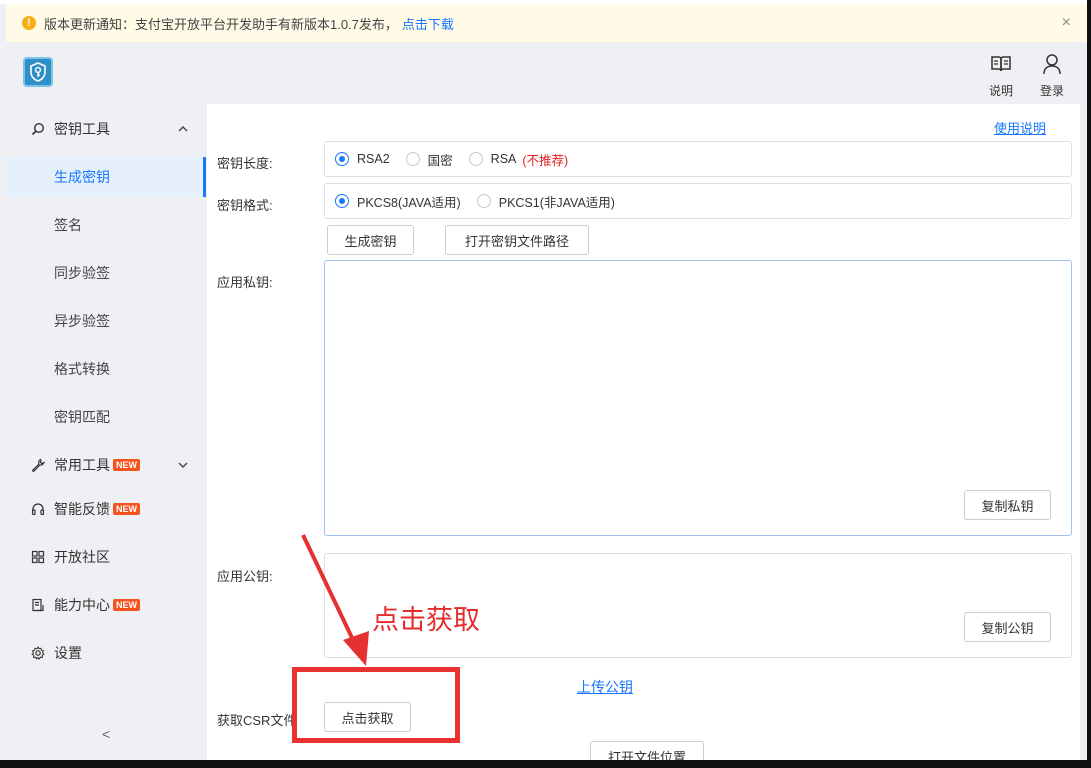 Image resolution: width=1091 pixels, height=768 pixels. What do you see at coordinates (335, 600) in the screenshot?
I see `annotation-arrow` at bounding box center [335, 600].